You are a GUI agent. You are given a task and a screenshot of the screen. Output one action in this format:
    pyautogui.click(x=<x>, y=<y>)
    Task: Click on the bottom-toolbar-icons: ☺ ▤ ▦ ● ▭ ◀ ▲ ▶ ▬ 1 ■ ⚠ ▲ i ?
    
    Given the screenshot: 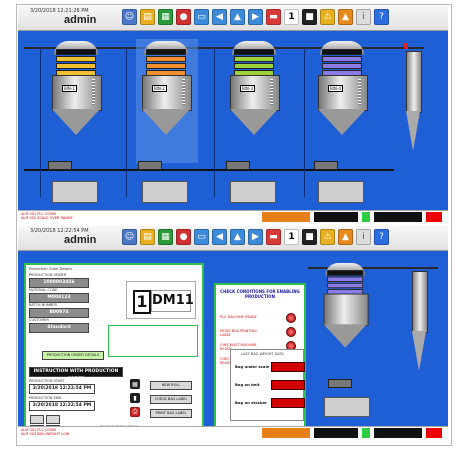 What is the action you would take?
    pyautogui.click(x=255, y=237)
    